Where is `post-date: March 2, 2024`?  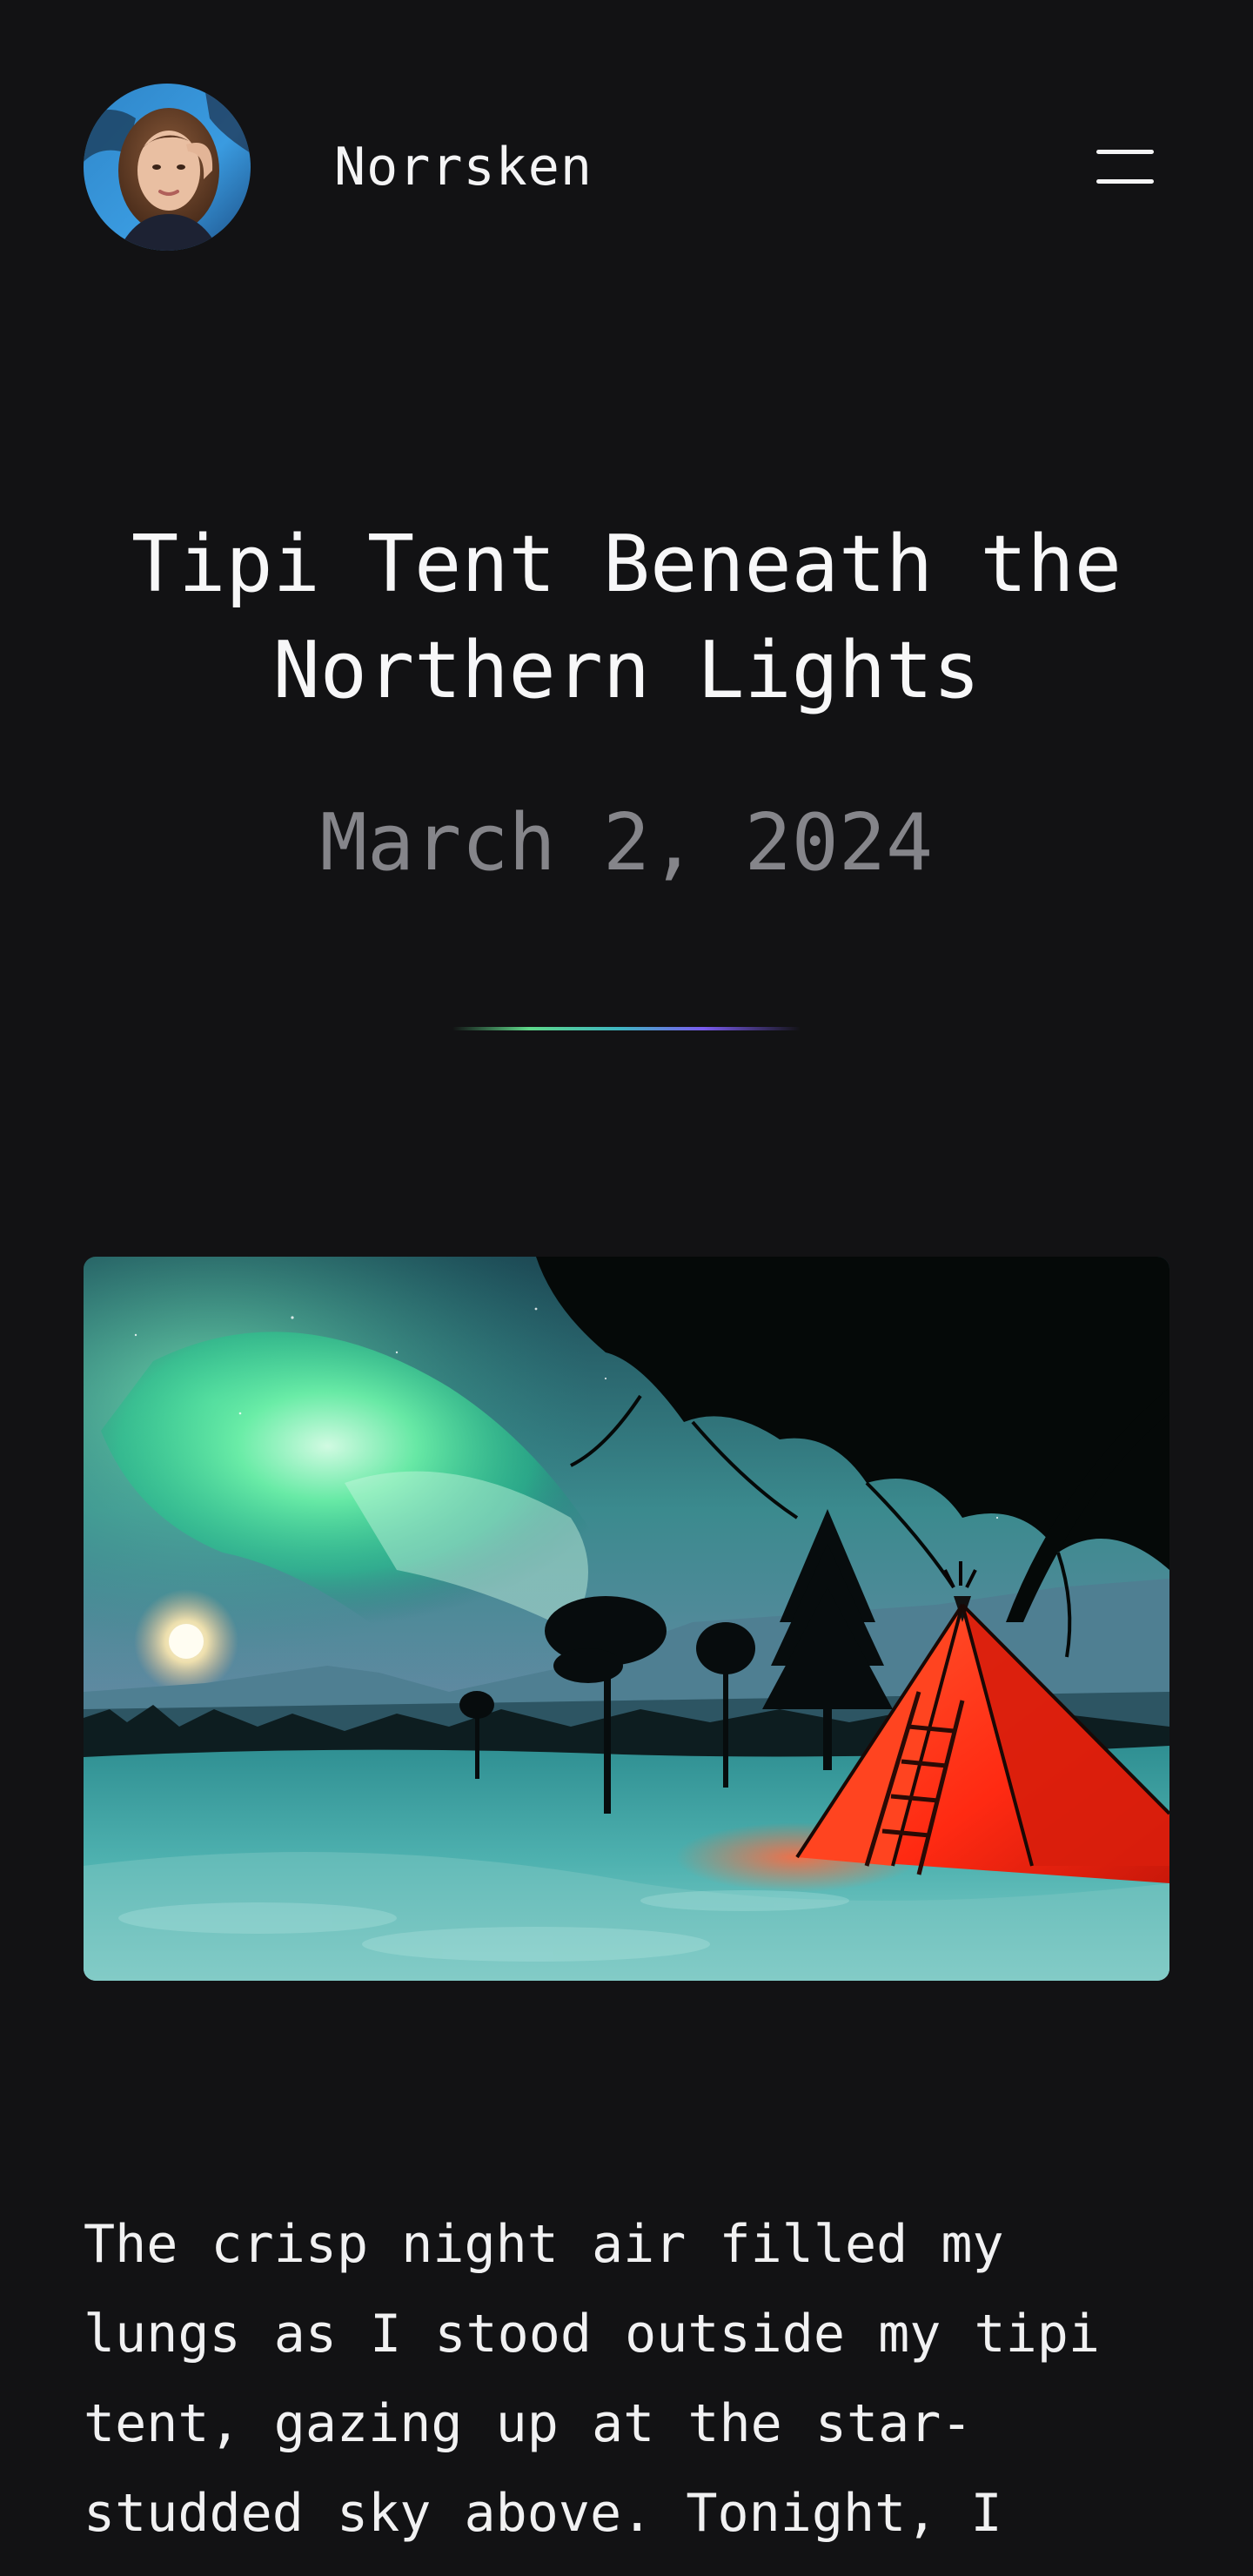 post-date: March 2, 2024 is located at coordinates (626, 843).